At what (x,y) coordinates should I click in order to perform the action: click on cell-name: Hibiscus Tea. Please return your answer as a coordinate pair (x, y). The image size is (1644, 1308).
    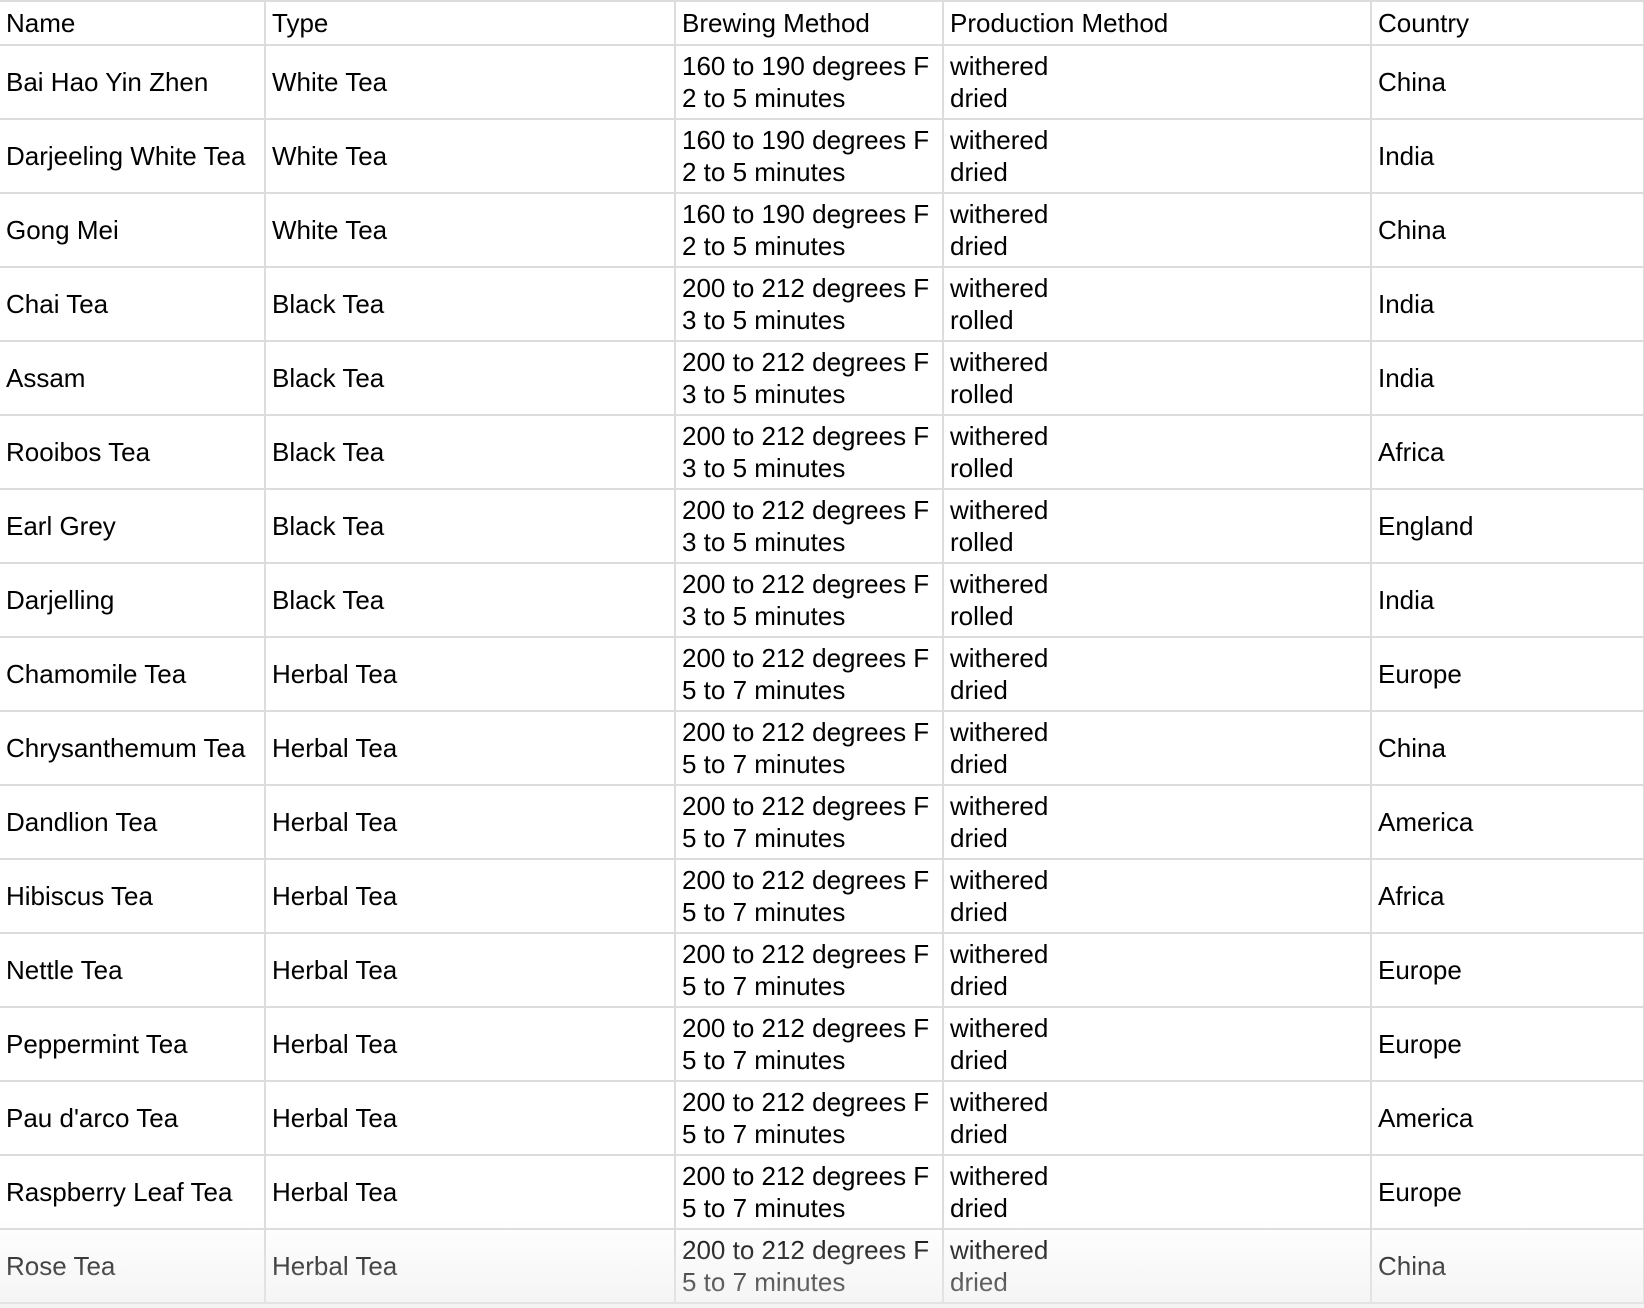
    Looking at the image, I should click on (133, 896).